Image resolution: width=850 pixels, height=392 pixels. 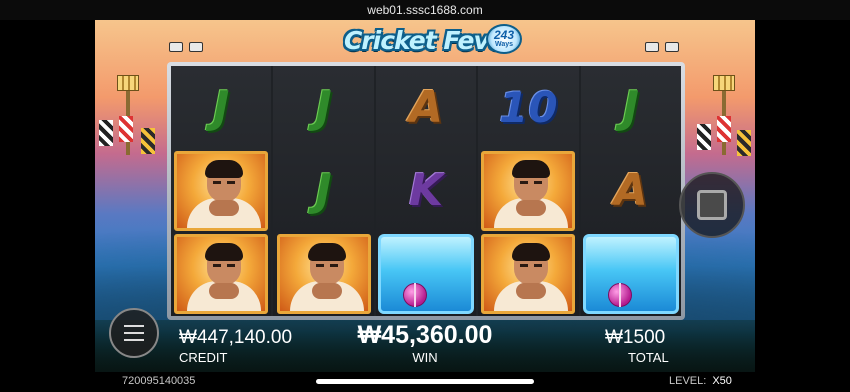 What do you see at coordinates (662, 47) in the screenshot?
I see `floodlights-right` at bounding box center [662, 47].